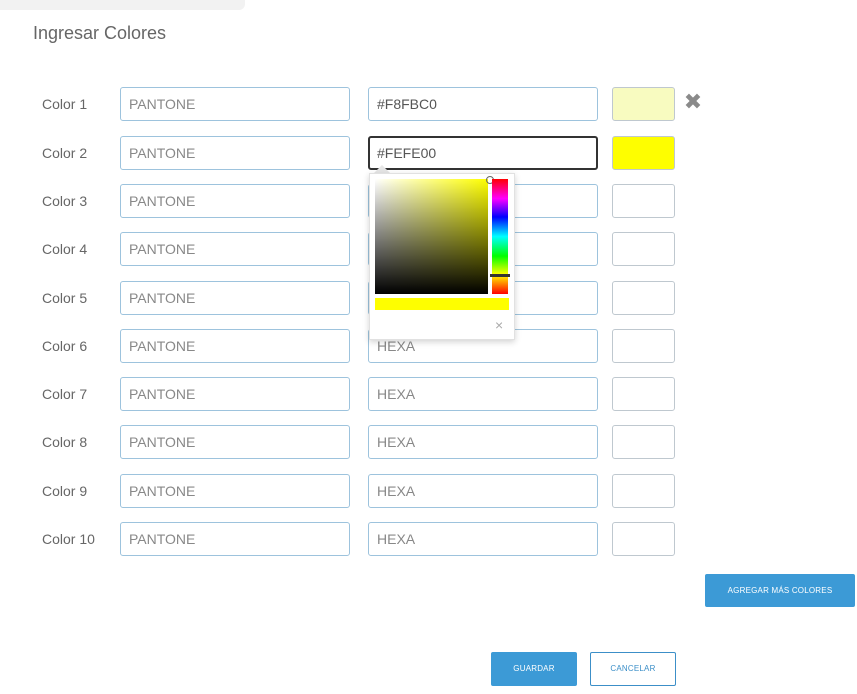 Image resolution: width=857 pixels, height=694 pixels. Describe the element at coordinates (100, 33) in the screenshot. I see `dialog-title: Ingresar Colores` at that location.